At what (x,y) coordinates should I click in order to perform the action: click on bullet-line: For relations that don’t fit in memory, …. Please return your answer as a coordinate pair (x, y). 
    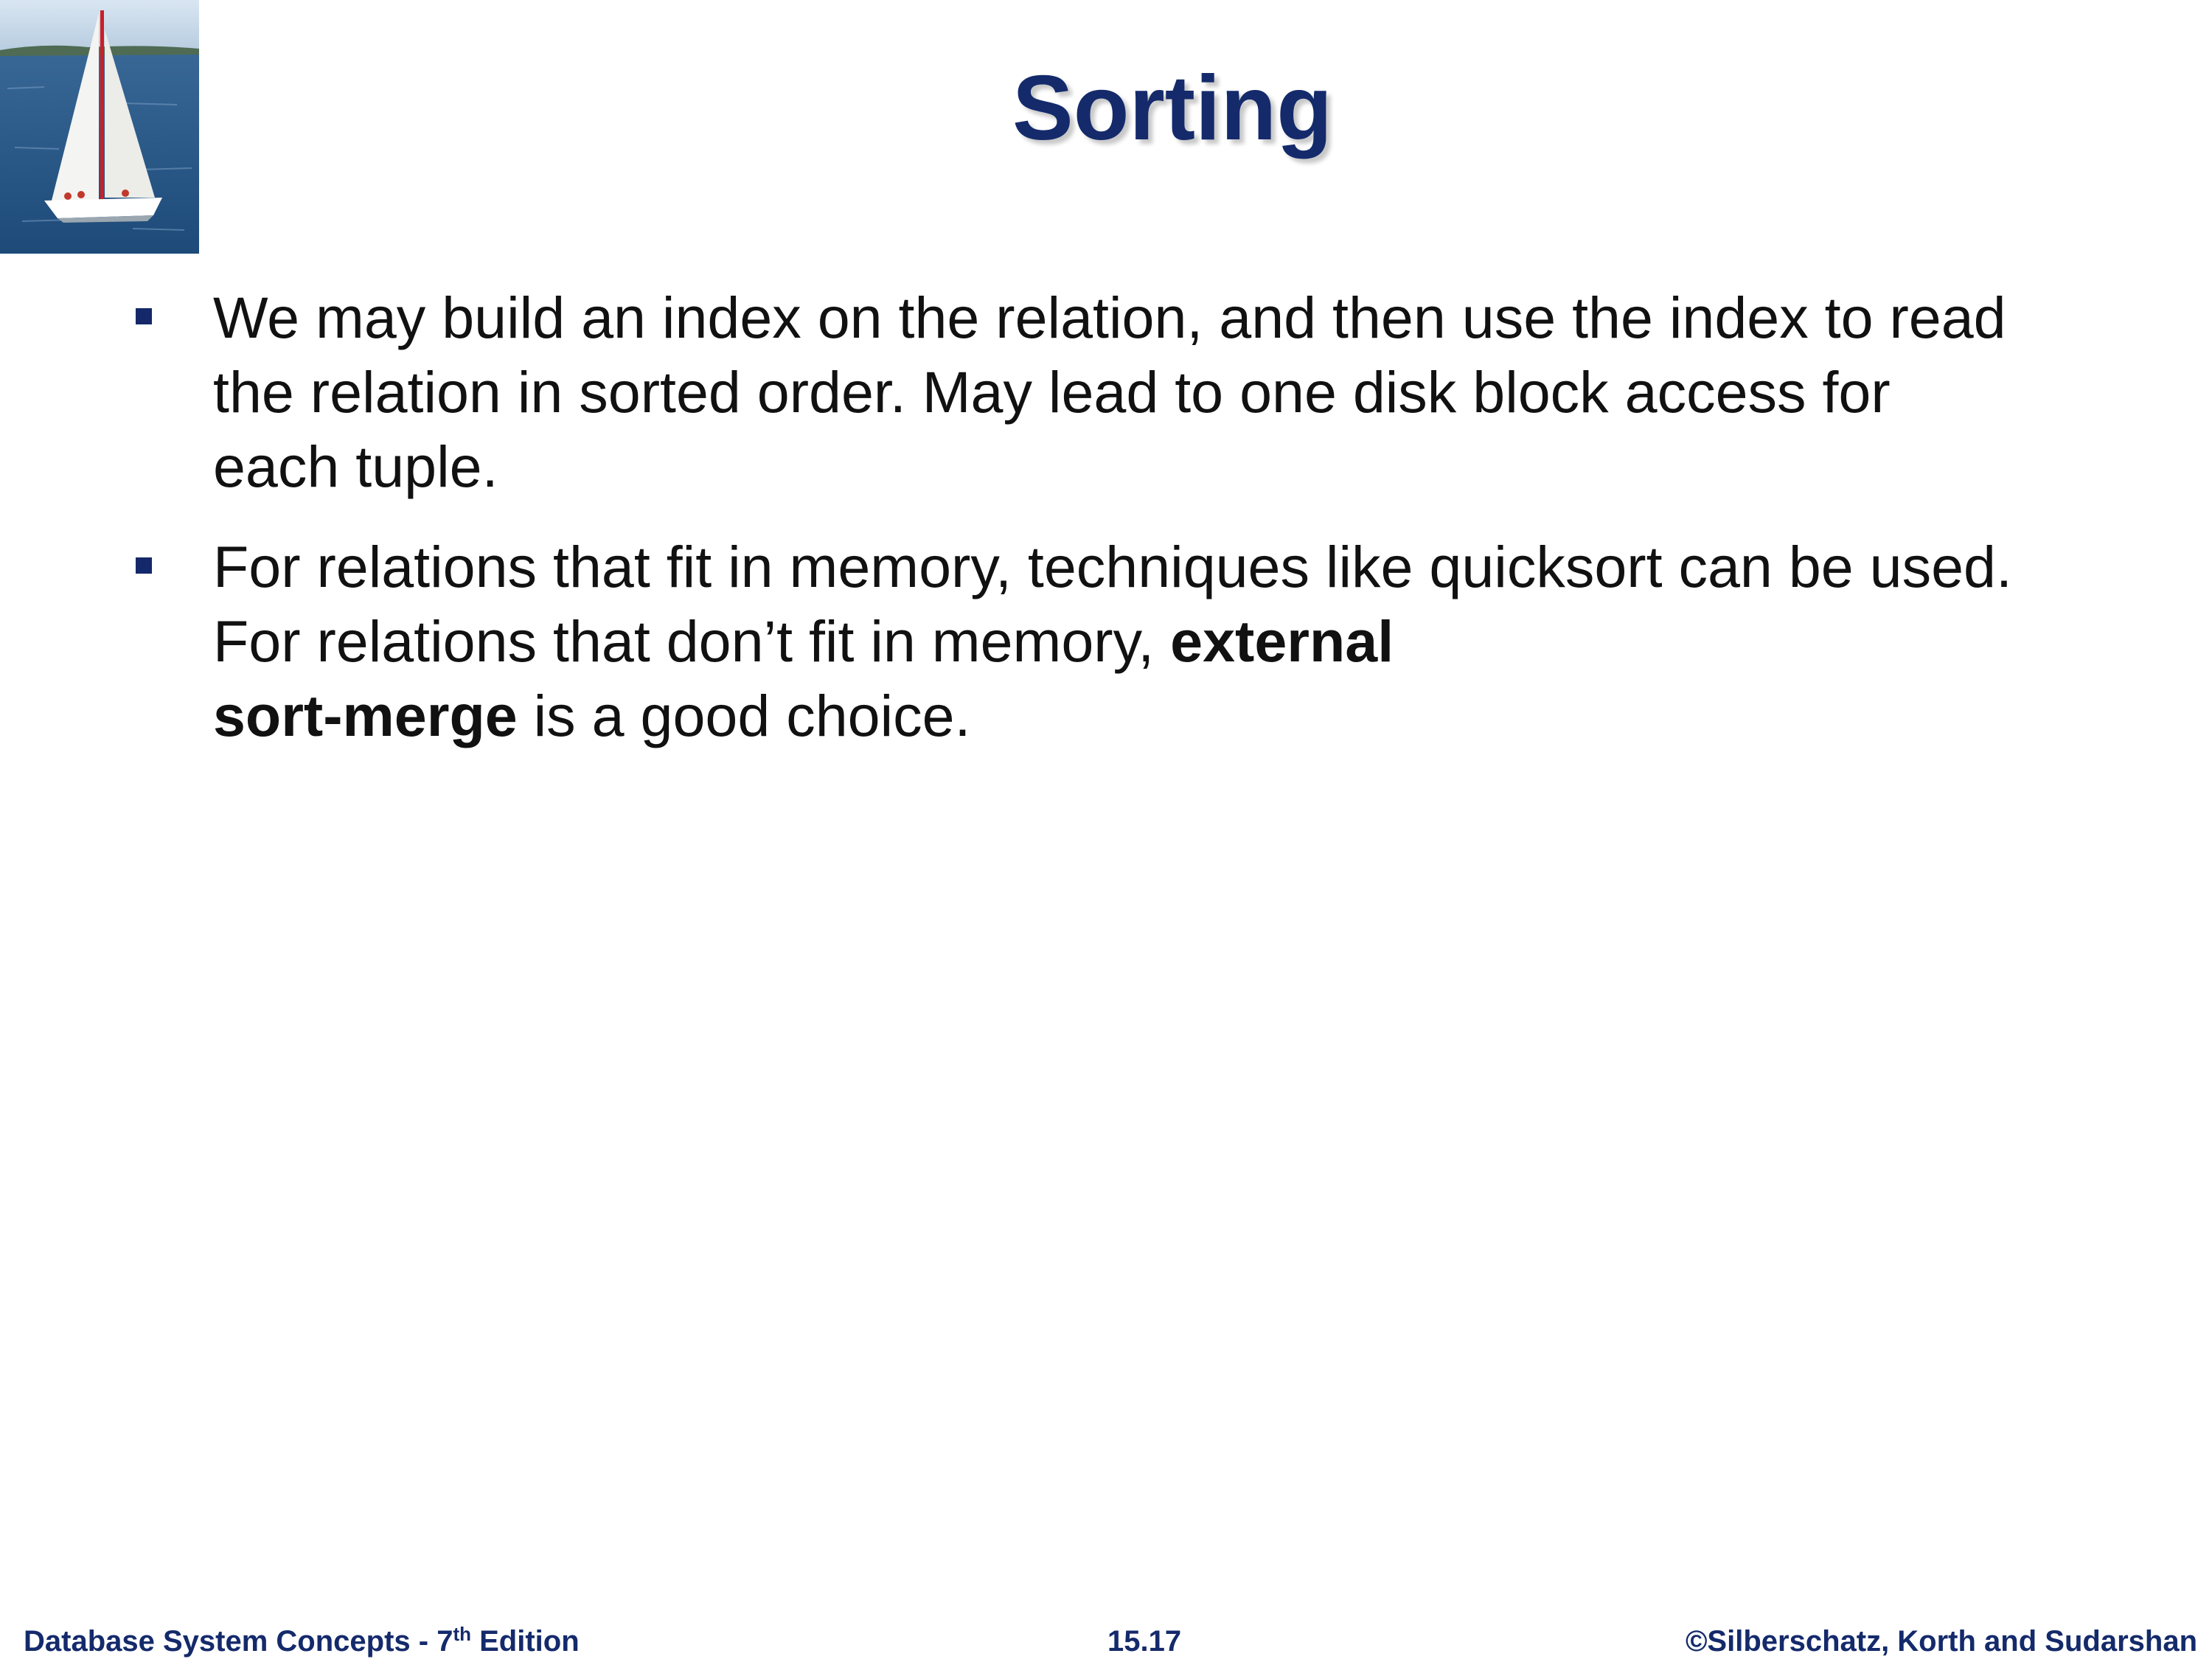
    Looking at the image, I should click on (1193, 641).